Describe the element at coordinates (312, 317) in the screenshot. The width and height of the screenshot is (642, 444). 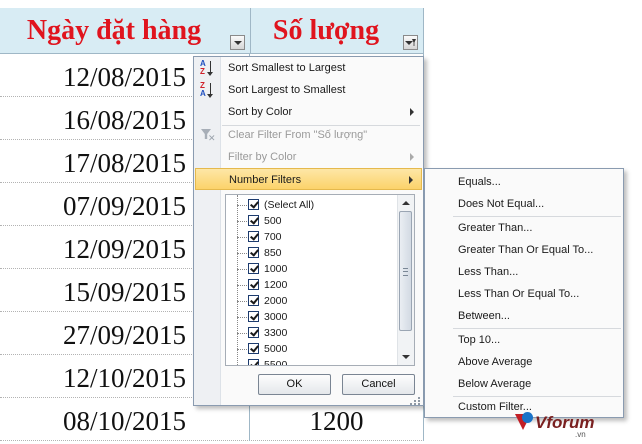
I see `list-item: 3000` at that location.